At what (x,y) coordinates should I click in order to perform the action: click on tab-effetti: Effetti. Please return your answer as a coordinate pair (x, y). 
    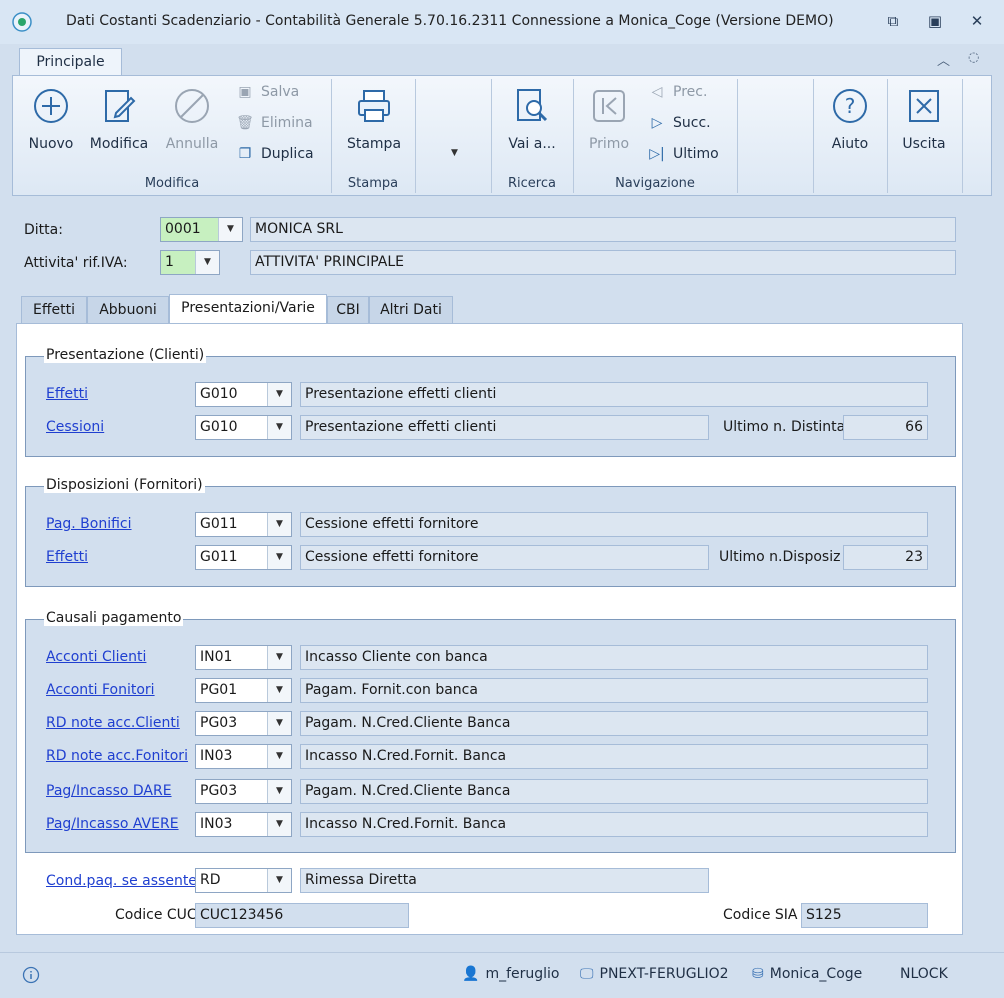
    Looking at the image, I should click on (54, 310).